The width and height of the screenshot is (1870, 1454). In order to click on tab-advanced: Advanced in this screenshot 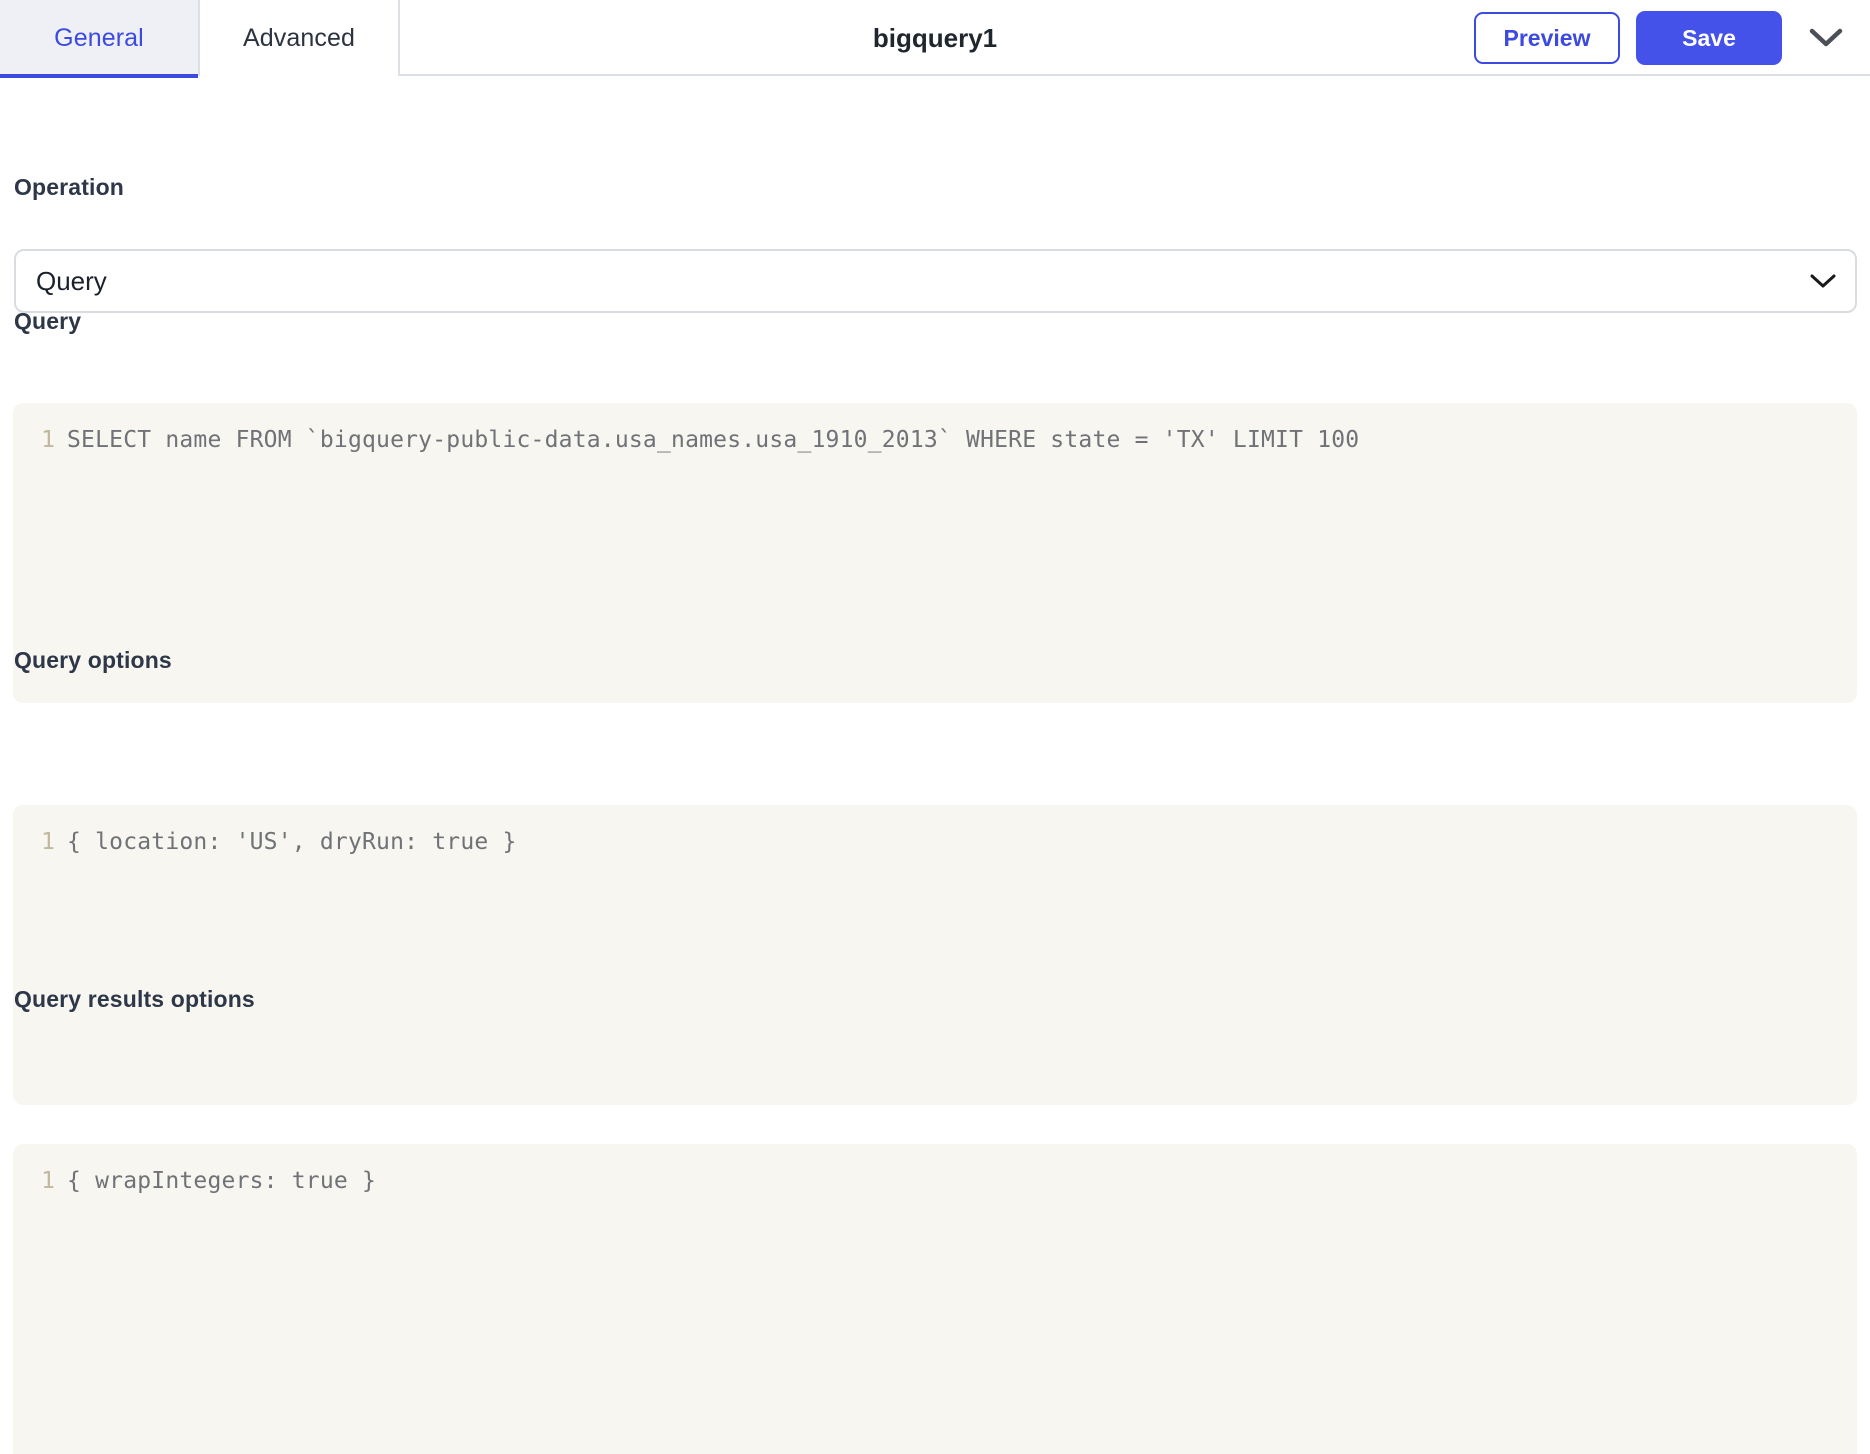, I will do `click(300, 38)`.